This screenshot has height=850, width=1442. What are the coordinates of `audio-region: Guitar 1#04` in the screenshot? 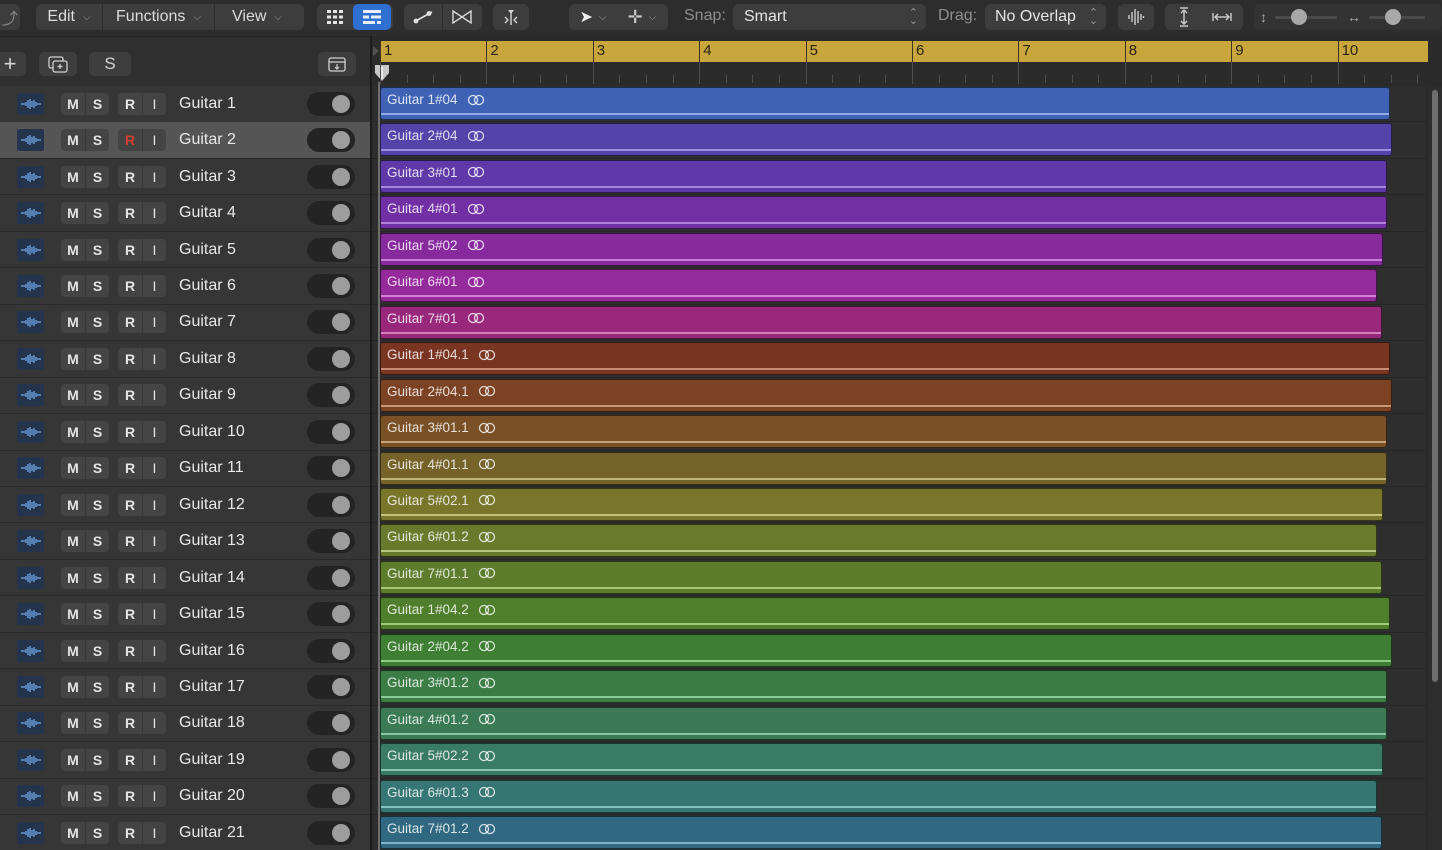 It's located at (885, 103).